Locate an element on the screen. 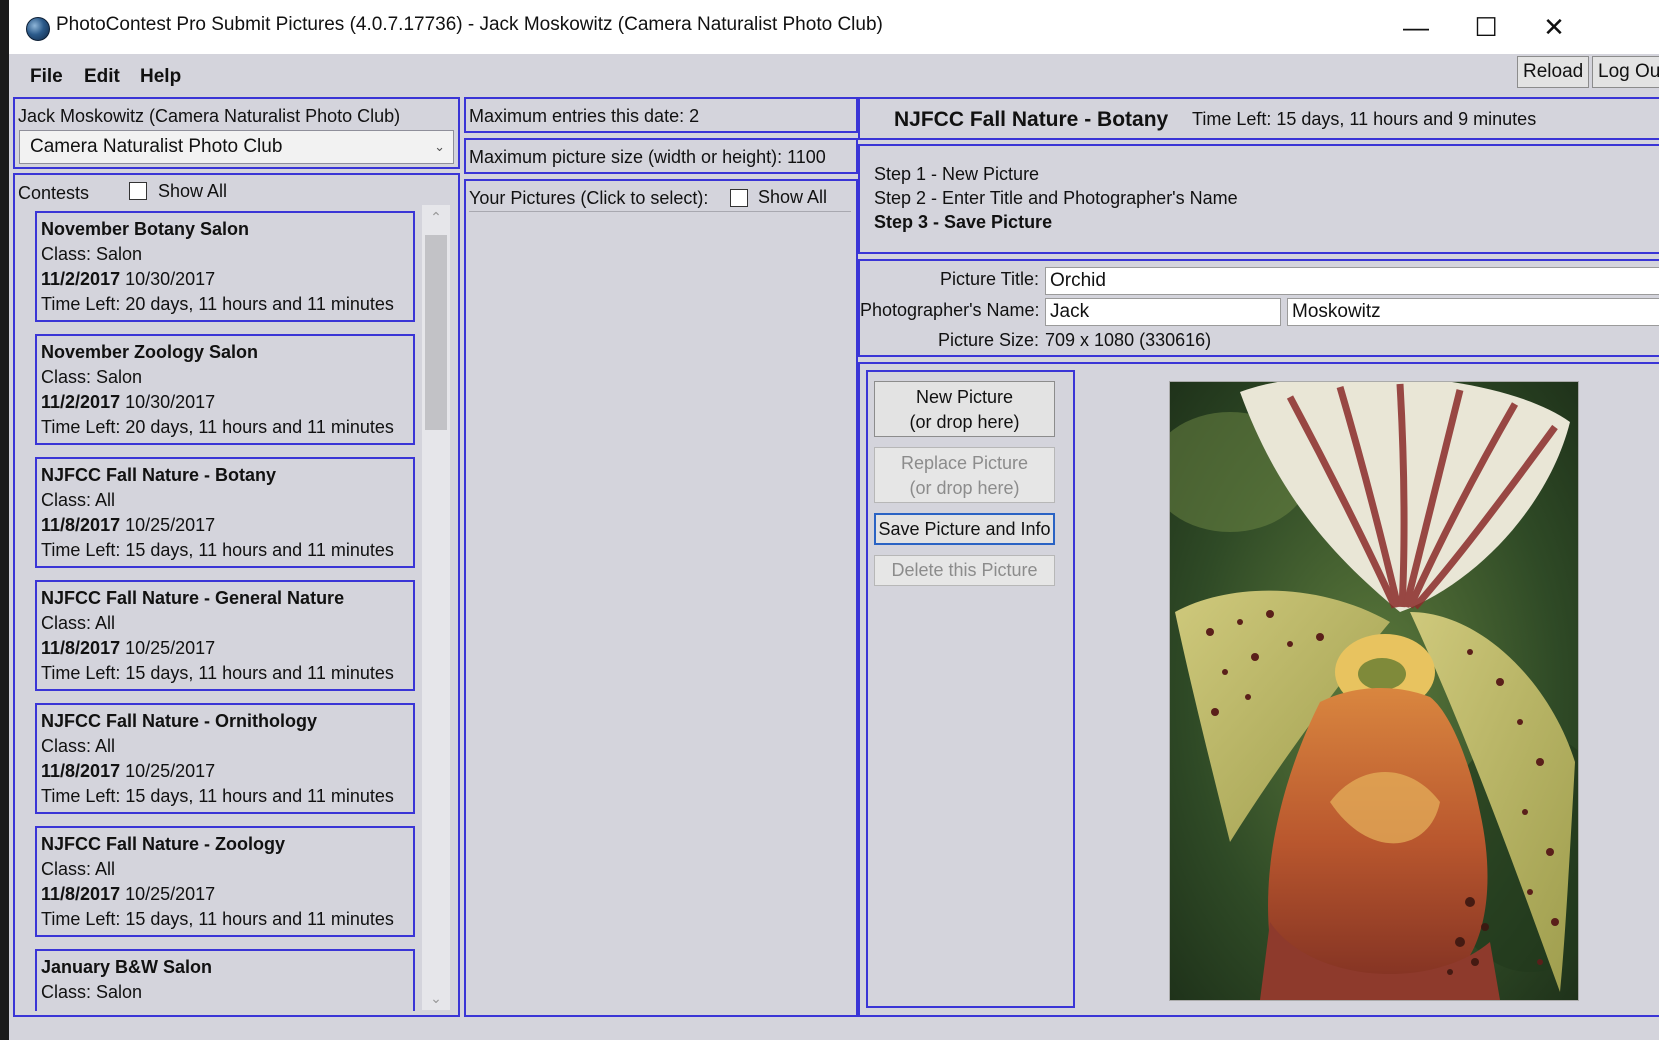  contest-name: November Zoology Salon is located at coordinates (150, 352).